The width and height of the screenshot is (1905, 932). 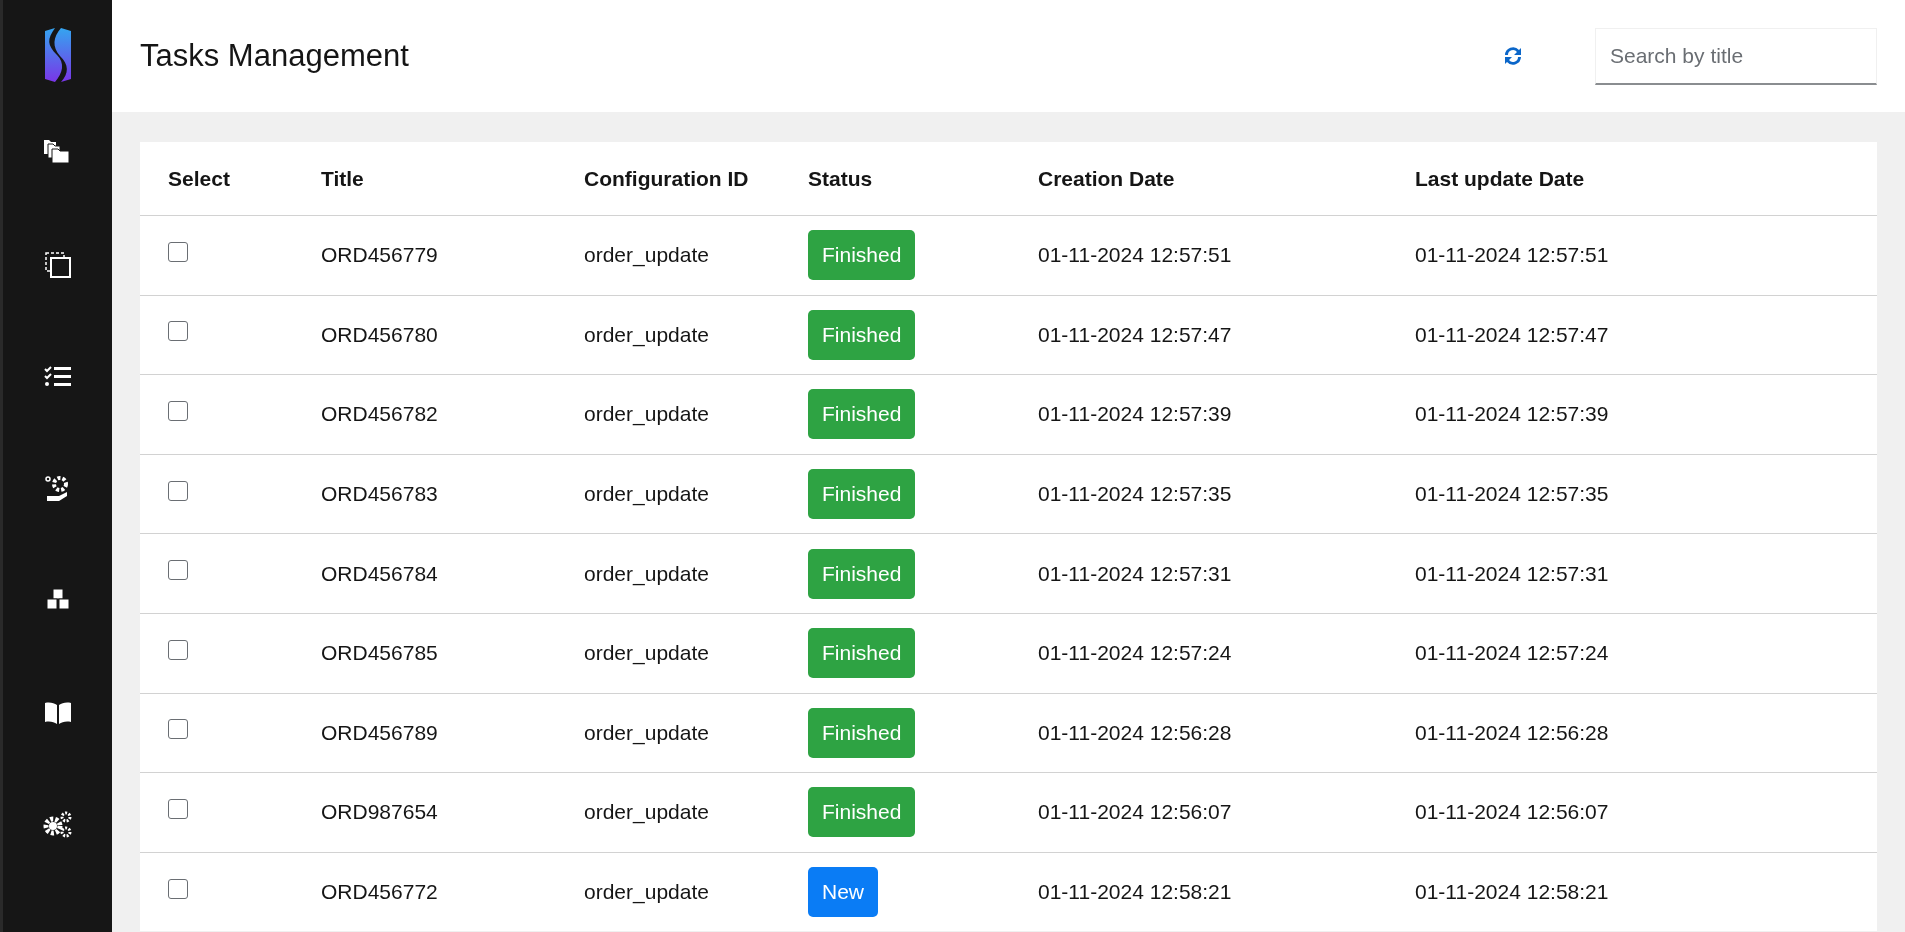 What do you see at coordinates (380, 334) in the screenshot?
I see `table-cell-text: ORD456780` at bounding box center [380, 334].